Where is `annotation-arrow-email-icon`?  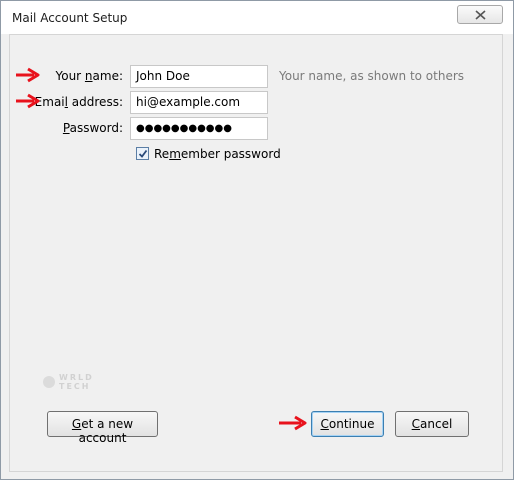
annotation-arrow-email-icon is located at coordinates (28, 101).